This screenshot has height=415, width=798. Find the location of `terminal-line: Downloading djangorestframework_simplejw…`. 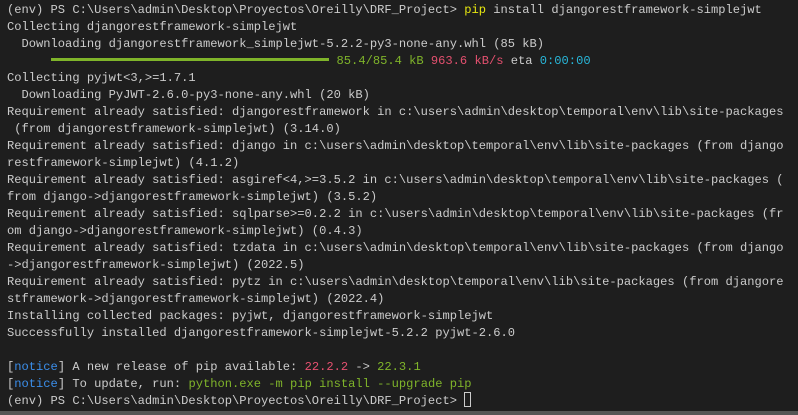

terminal-line: Downloading djangorestframework_simplejw… is located at coordinates (395, 44).